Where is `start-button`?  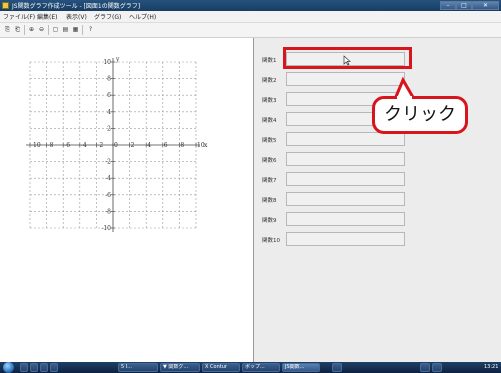 start-button is located at coordinates (8, 367).